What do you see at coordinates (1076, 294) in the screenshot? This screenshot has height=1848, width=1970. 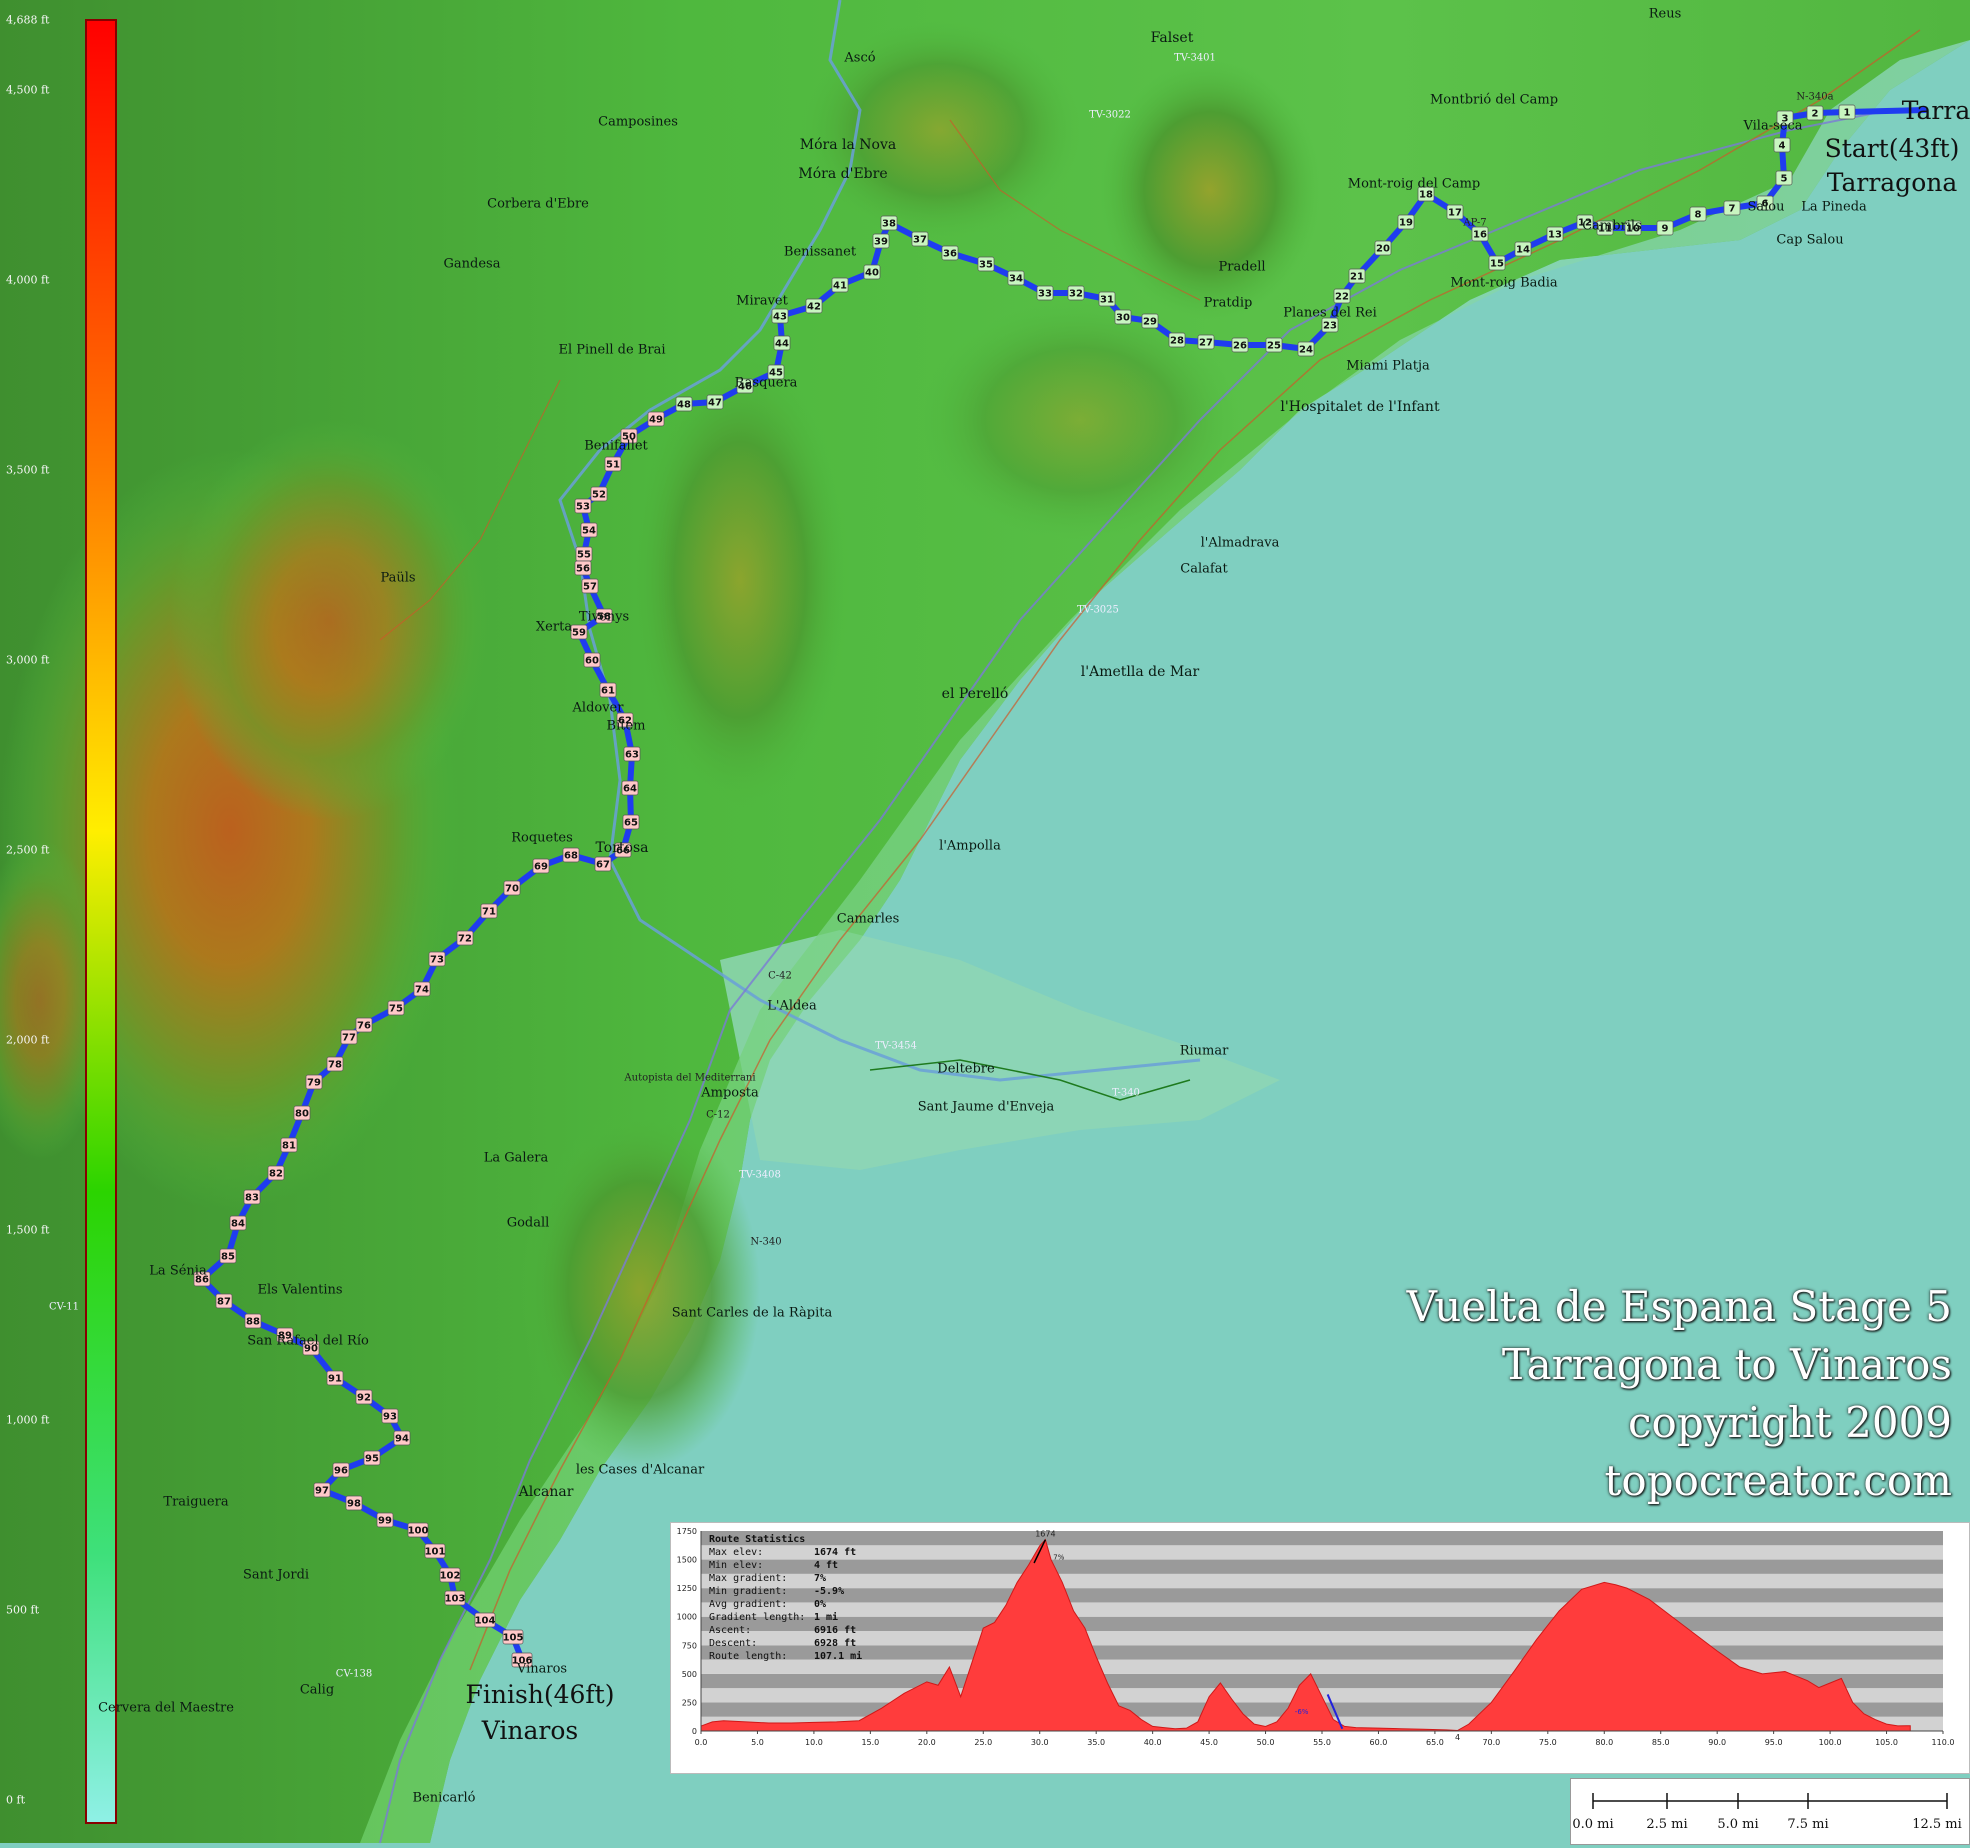 I see `route-marker-number: 32` at bounding box center [1076, 294].